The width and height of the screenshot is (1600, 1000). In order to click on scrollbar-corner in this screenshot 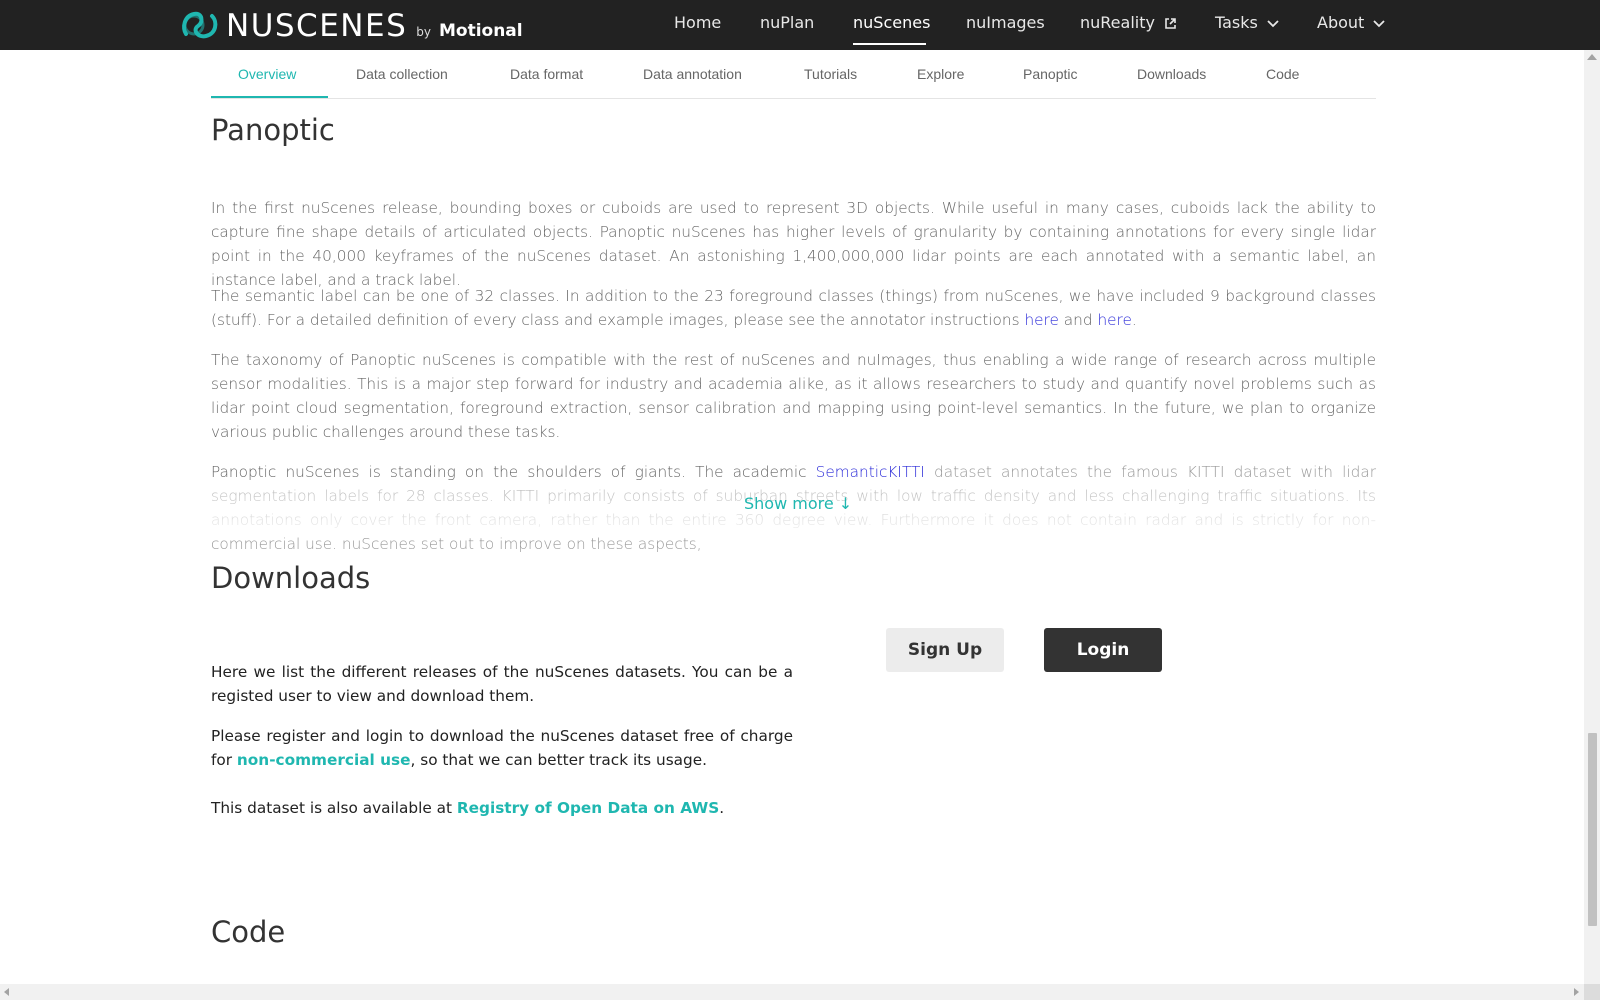, I will do `click(1592, 992)`.